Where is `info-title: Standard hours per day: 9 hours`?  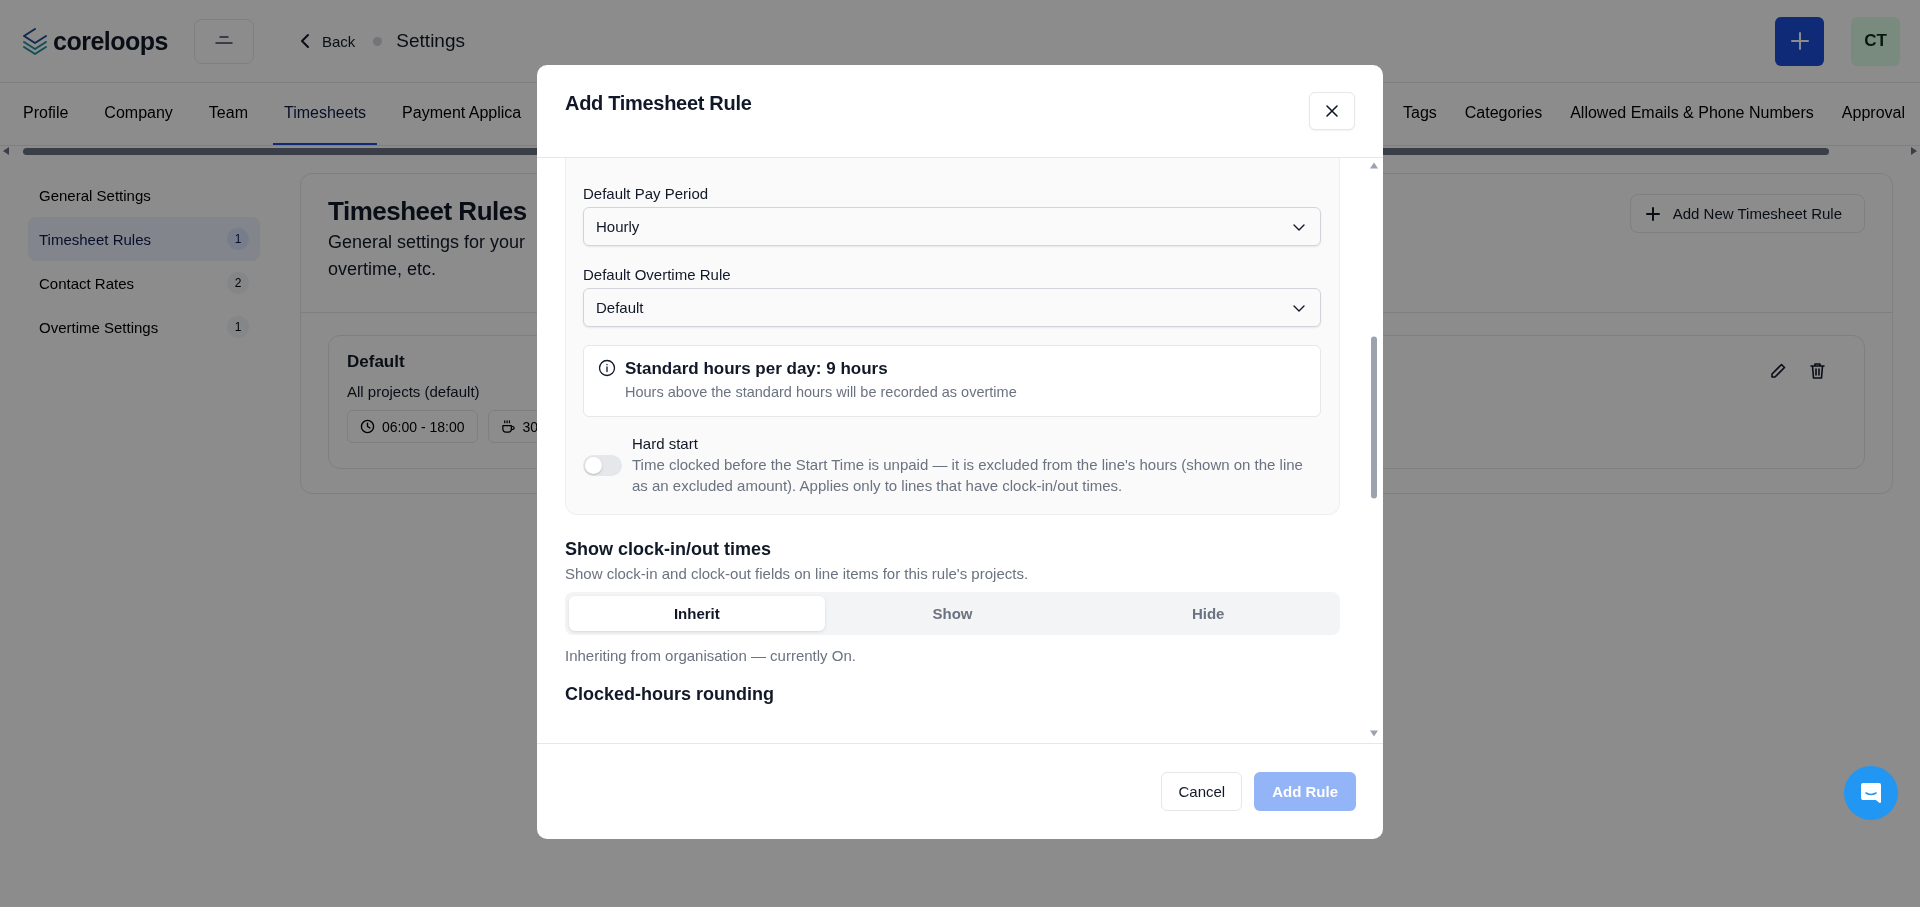 info-title: Standard hours per day: 9 hours is located at coordinates (757, 369).